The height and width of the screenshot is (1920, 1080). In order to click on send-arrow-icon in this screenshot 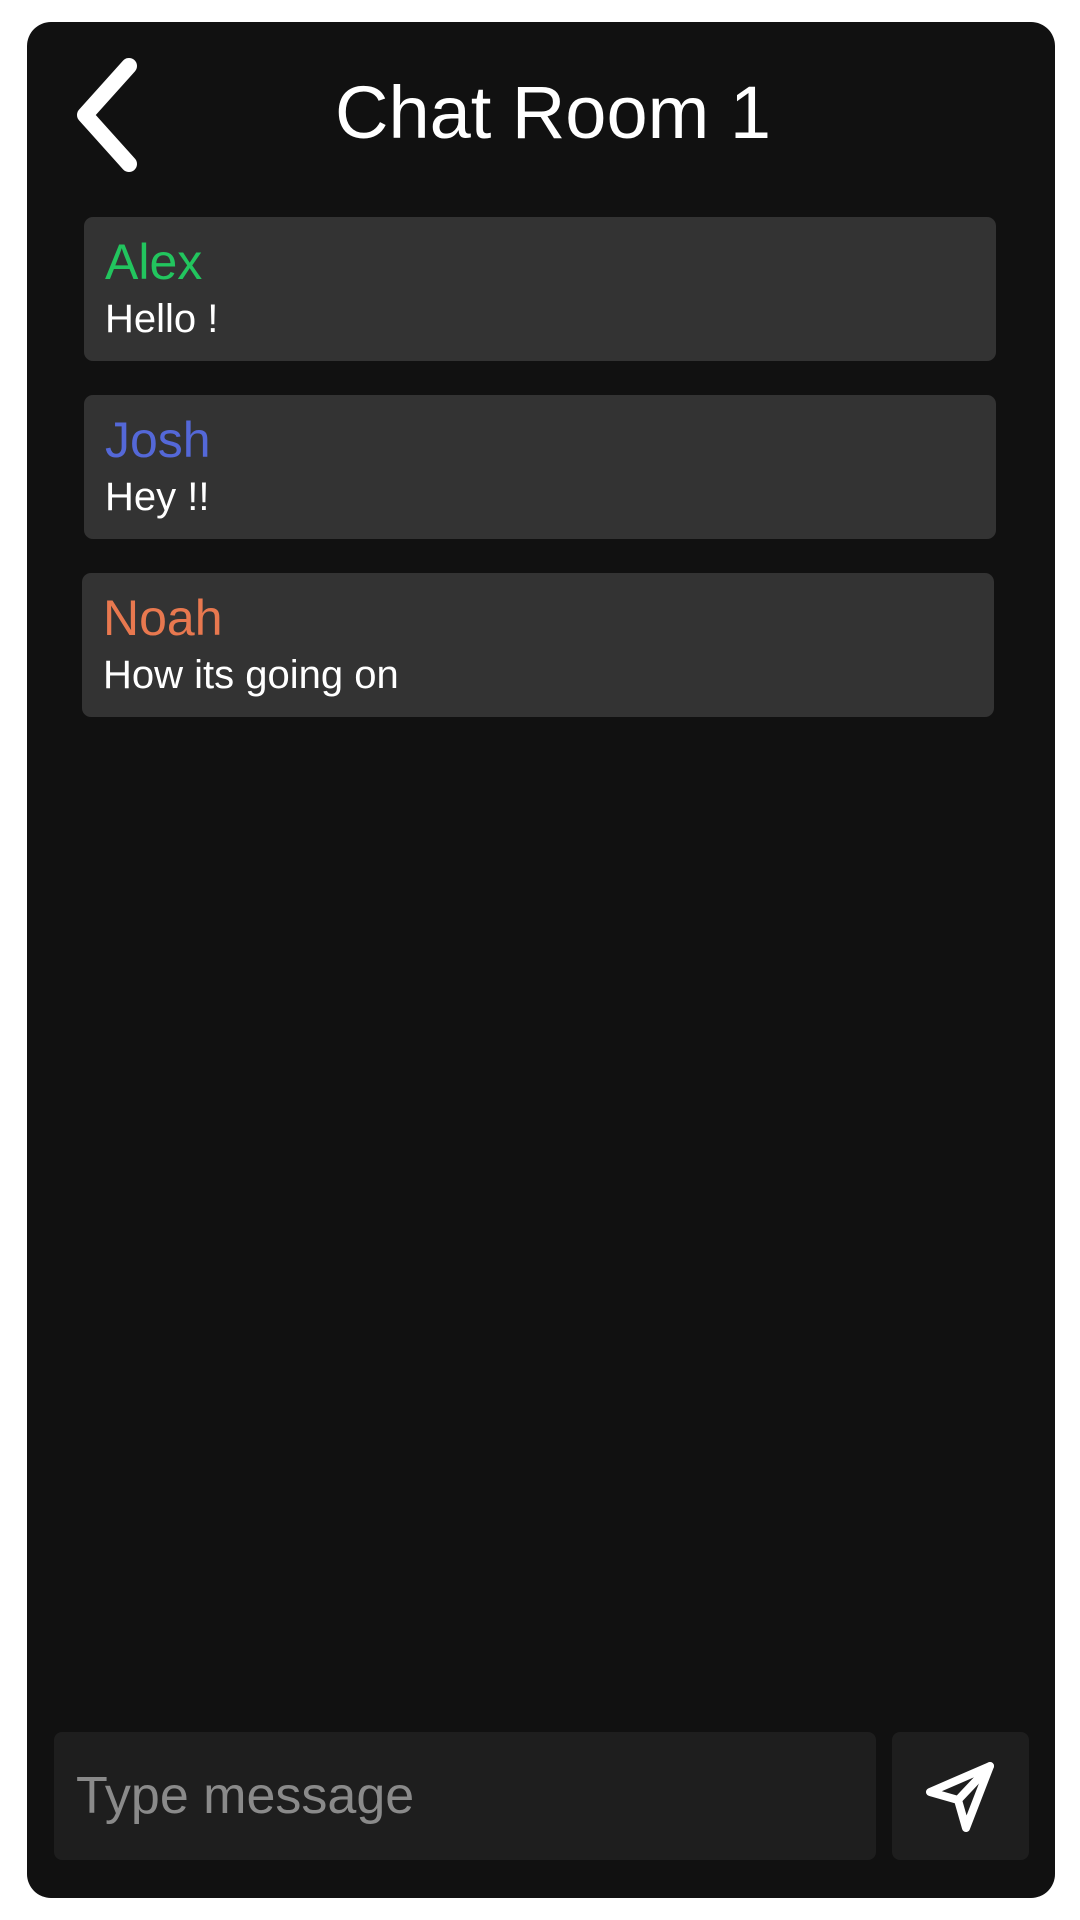, I will do `click(960, 1797)`.